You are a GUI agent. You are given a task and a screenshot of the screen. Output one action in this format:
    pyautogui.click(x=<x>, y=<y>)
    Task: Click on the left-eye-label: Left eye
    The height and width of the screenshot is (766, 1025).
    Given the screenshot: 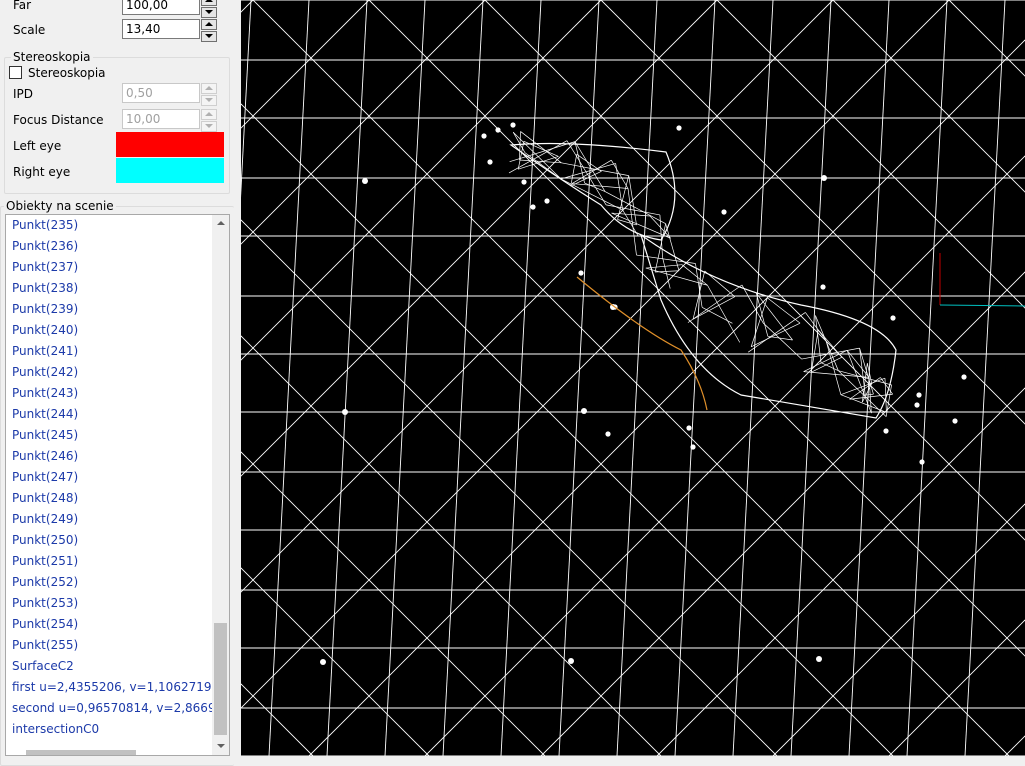 What is the action you would take?
    pyautogui.click(x=37, y=146)
    